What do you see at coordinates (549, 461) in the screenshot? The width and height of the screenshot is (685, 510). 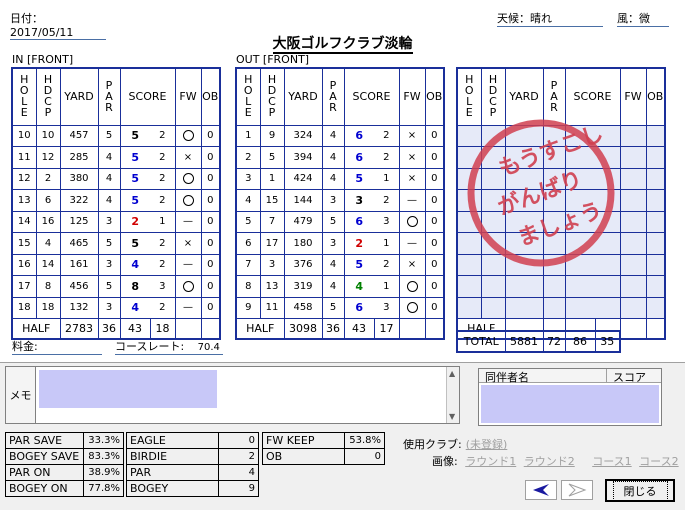 I see `image-link-round2: ラウンド2` at bounding box center [549, 461].